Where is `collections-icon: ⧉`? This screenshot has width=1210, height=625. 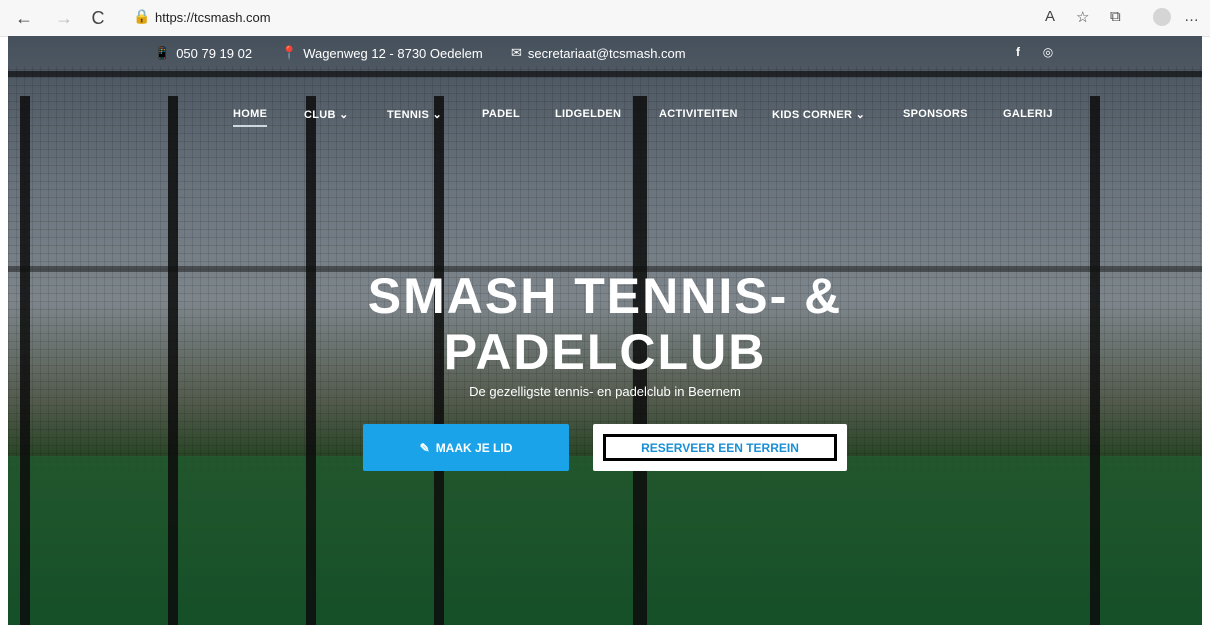
collections-icon: ⧉ is located at coordinates (1115, 16).